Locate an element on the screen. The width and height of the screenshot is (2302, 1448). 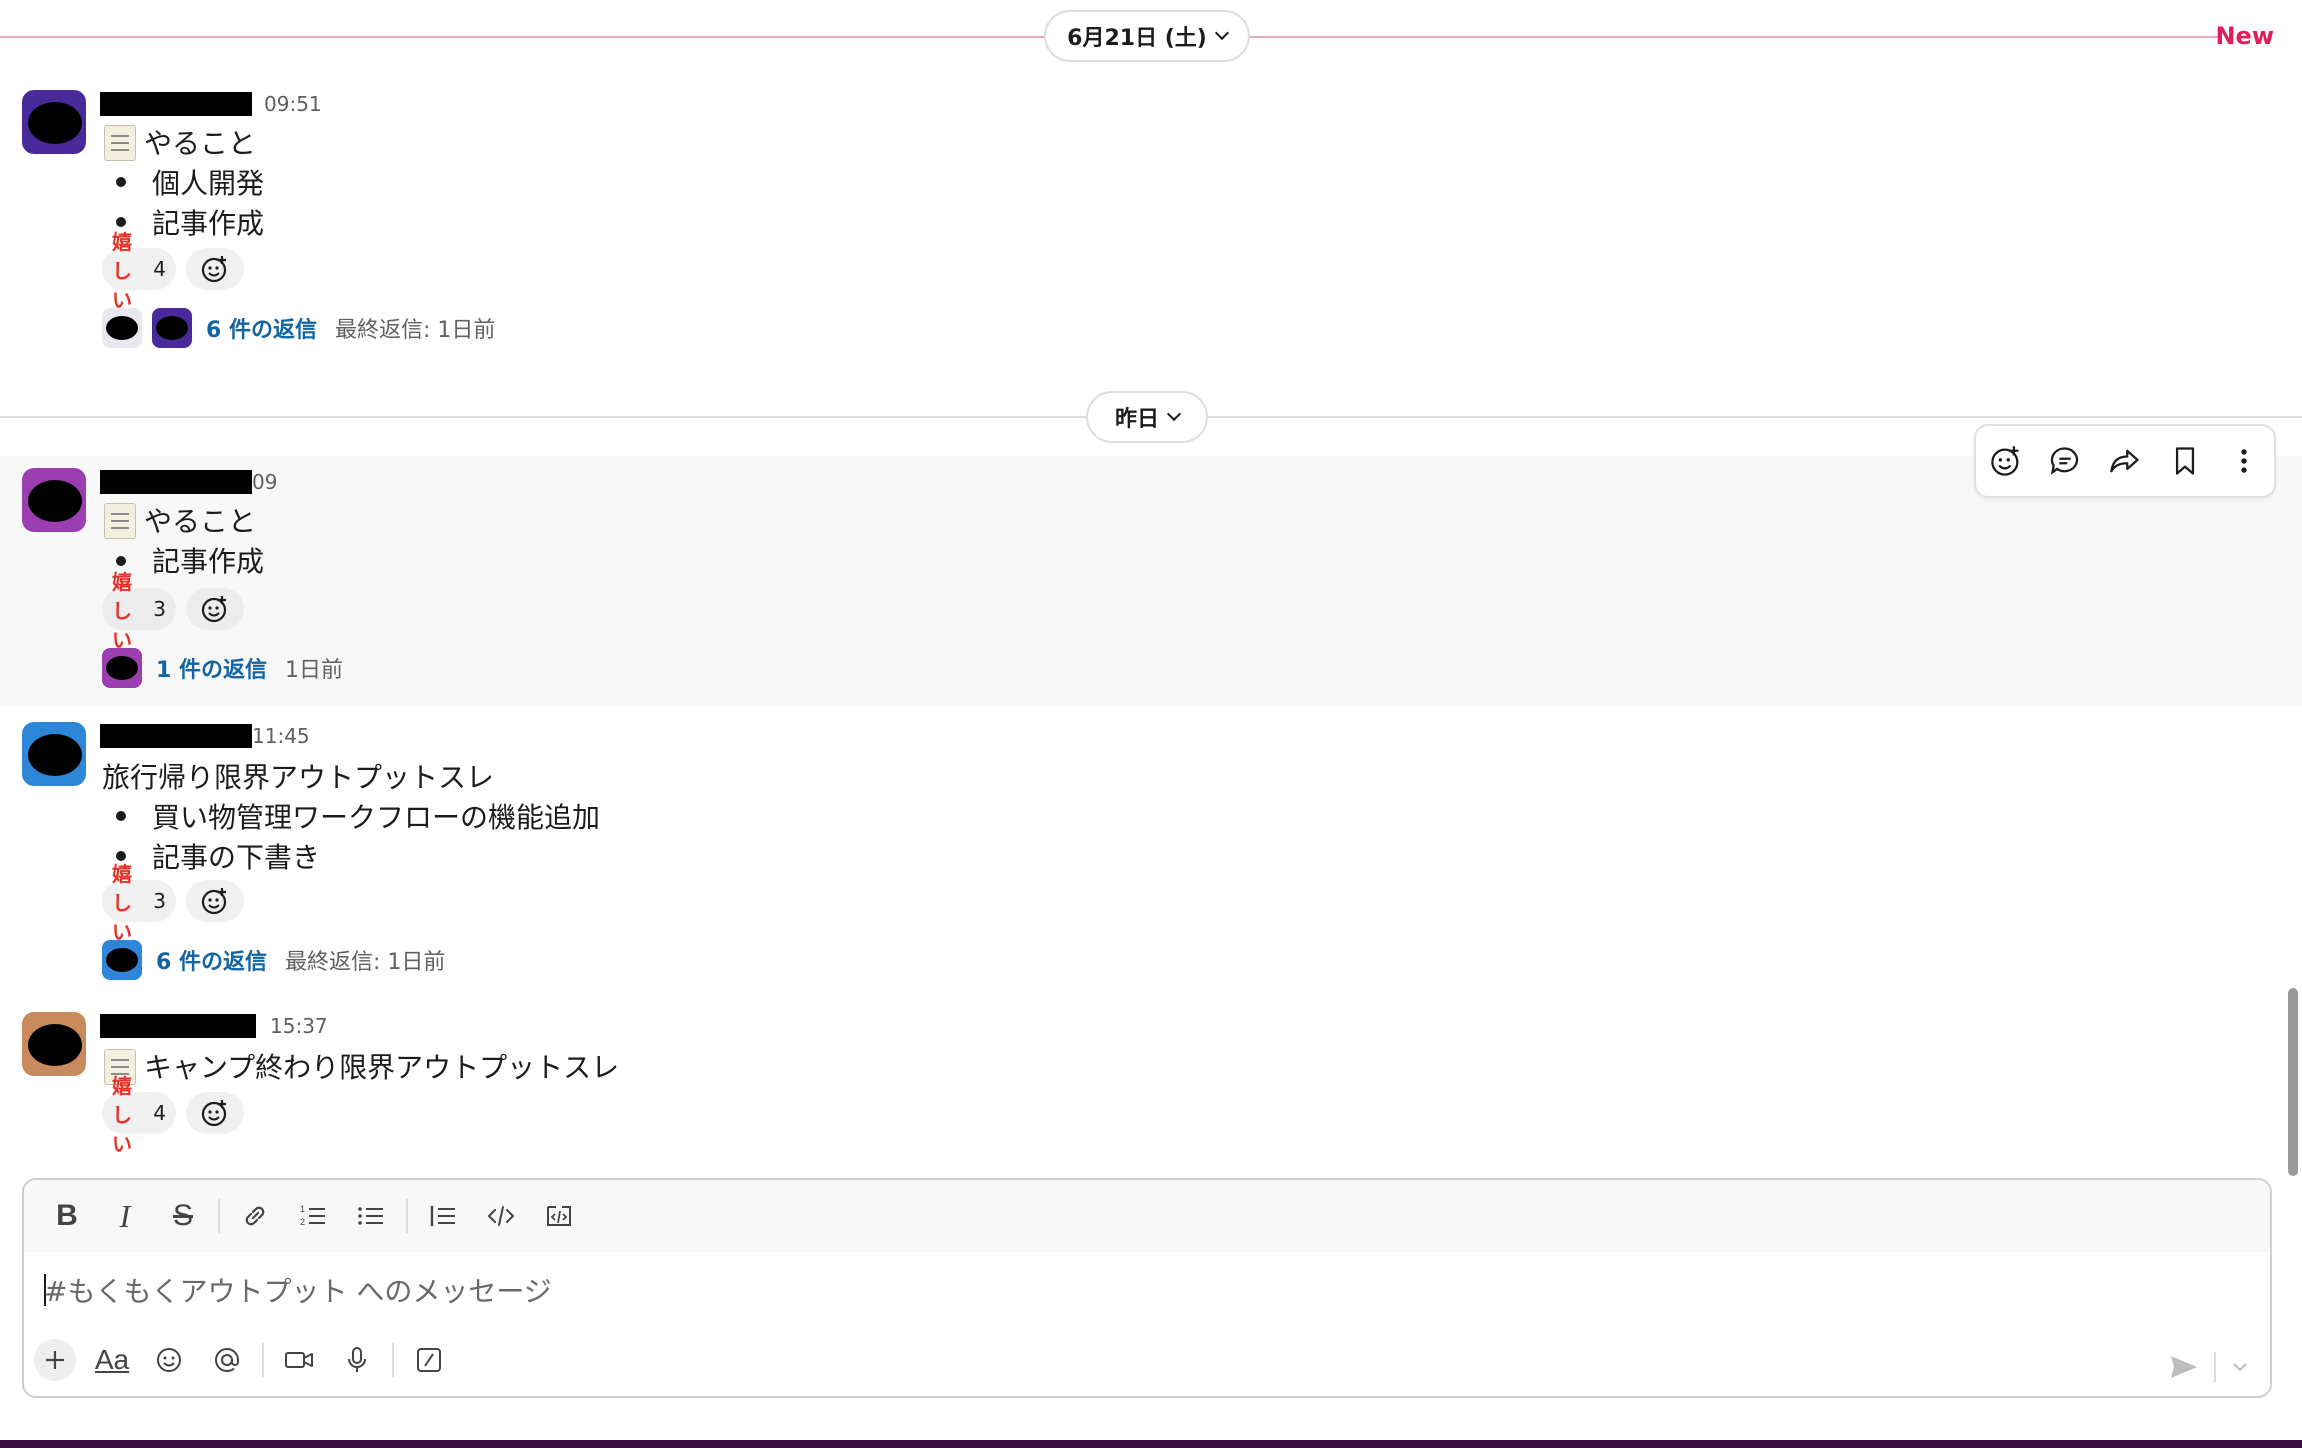
mention-button is located at coordinates (227, 1360).